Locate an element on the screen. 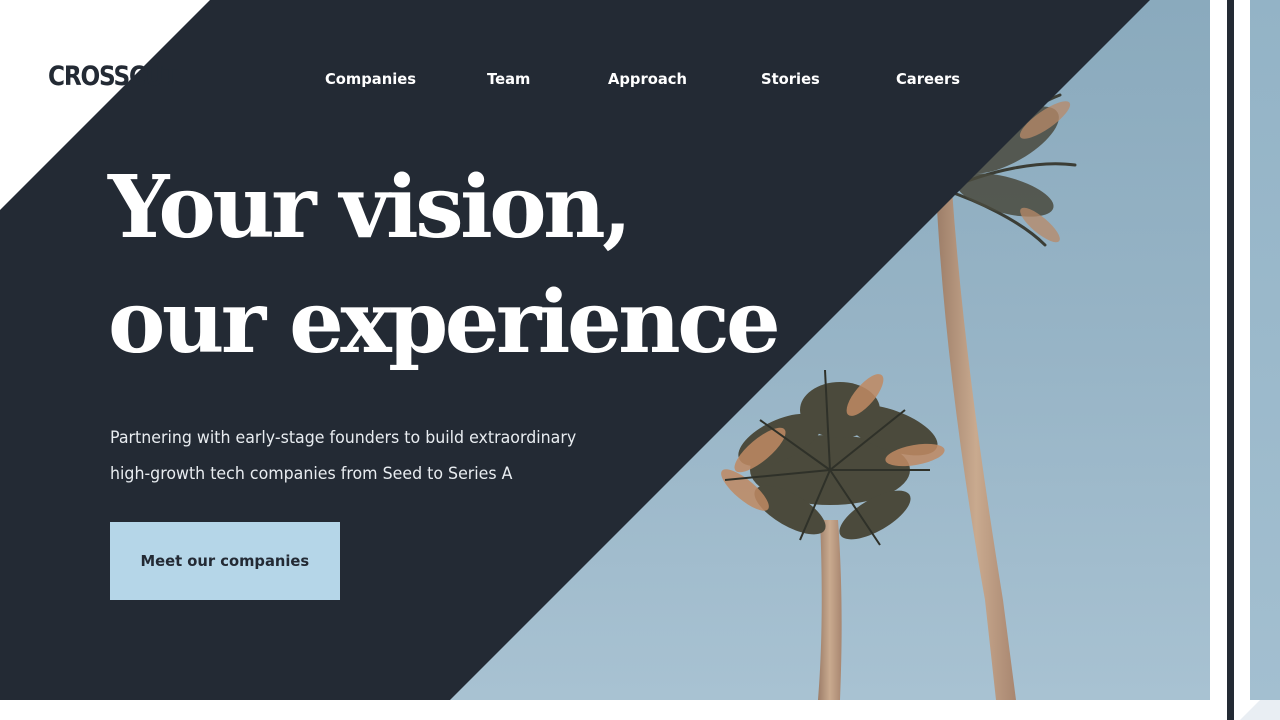  nav-link-careers: Careers is located at coordinates (928, 79).